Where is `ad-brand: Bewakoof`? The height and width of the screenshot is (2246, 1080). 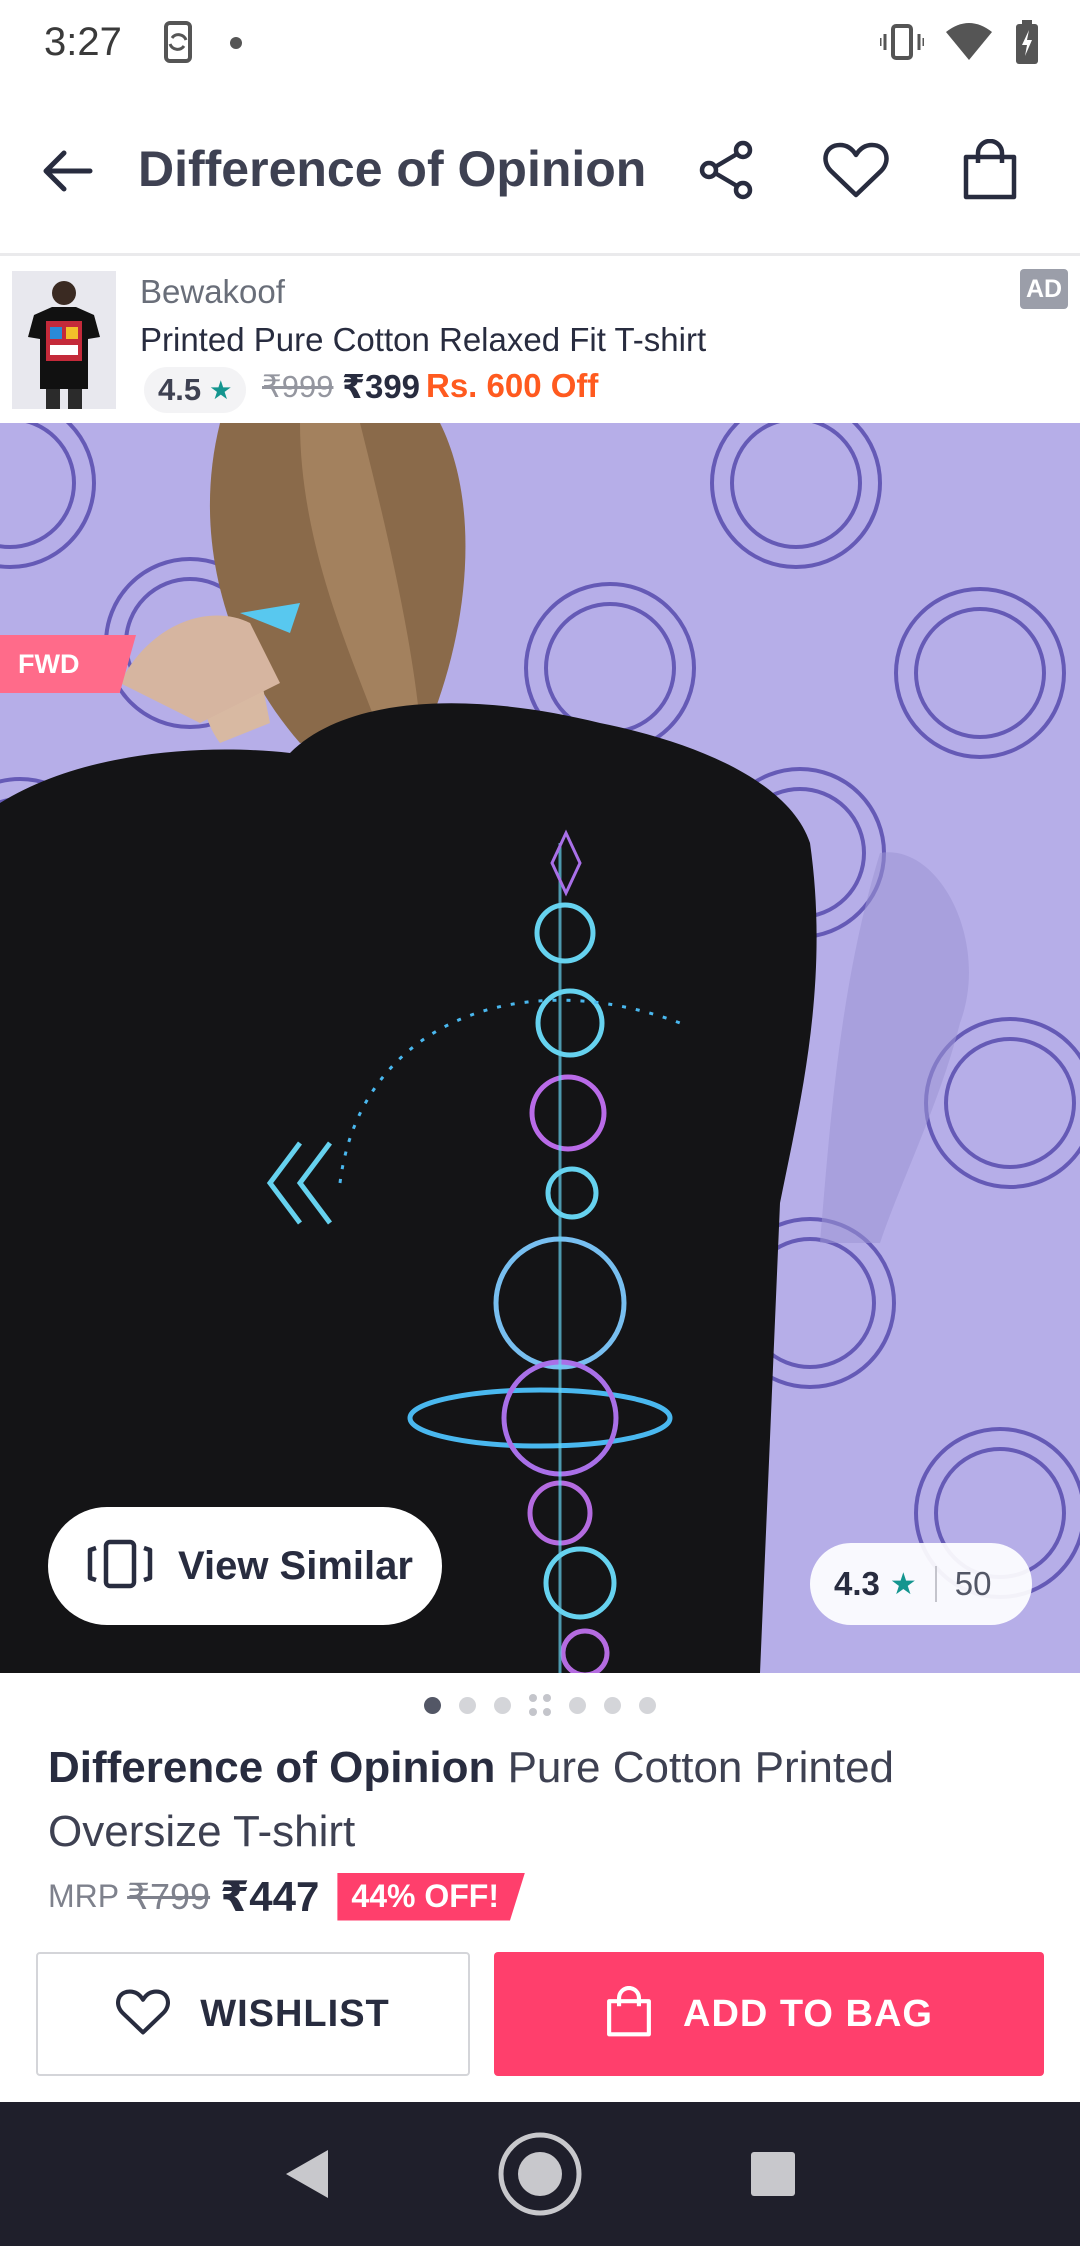 ad-brand: Bewakoof is located at coordinates (212, 291).